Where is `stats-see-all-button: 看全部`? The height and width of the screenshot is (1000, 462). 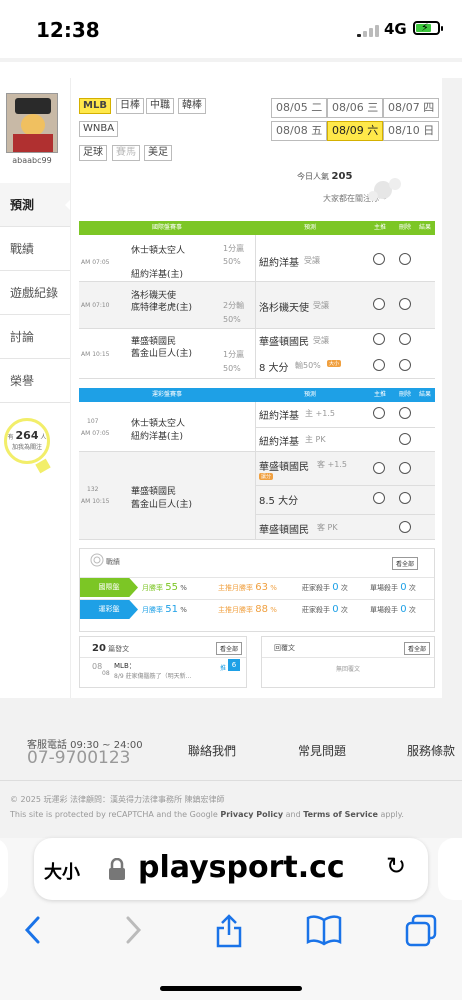 stats-see-all-button: 看全部 is located at coordinates (405, 563).